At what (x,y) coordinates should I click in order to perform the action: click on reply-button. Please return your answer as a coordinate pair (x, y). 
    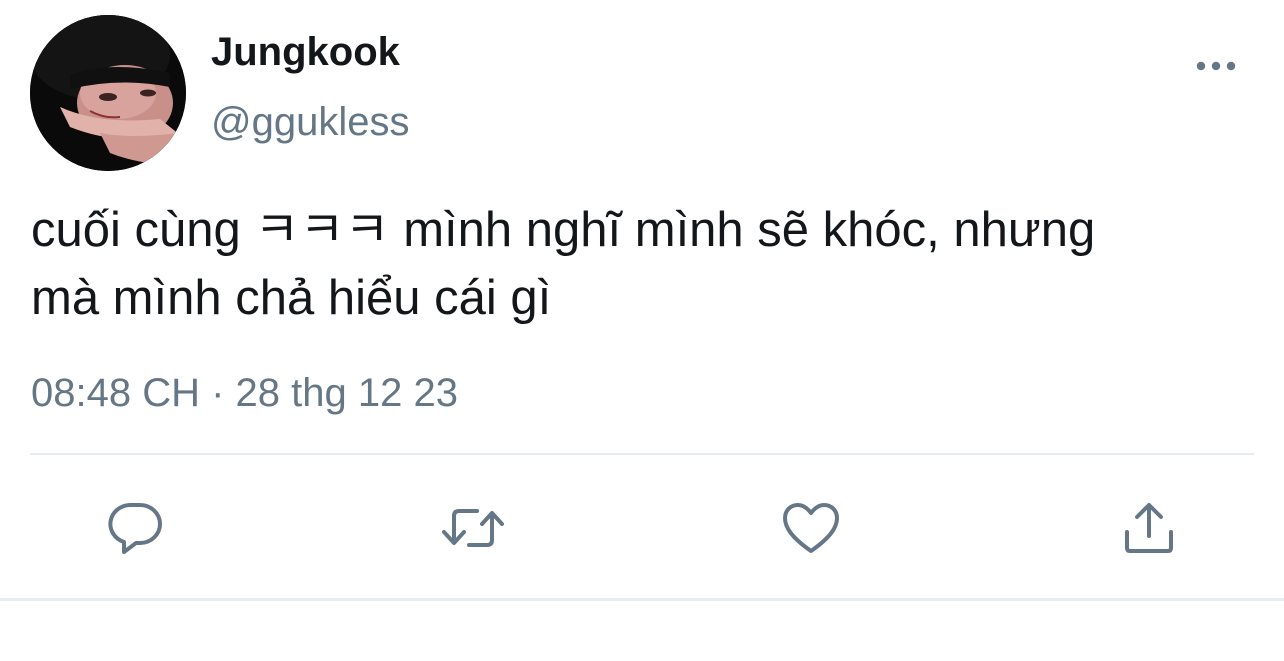
    Looking at the image, I should click on (135, 528).